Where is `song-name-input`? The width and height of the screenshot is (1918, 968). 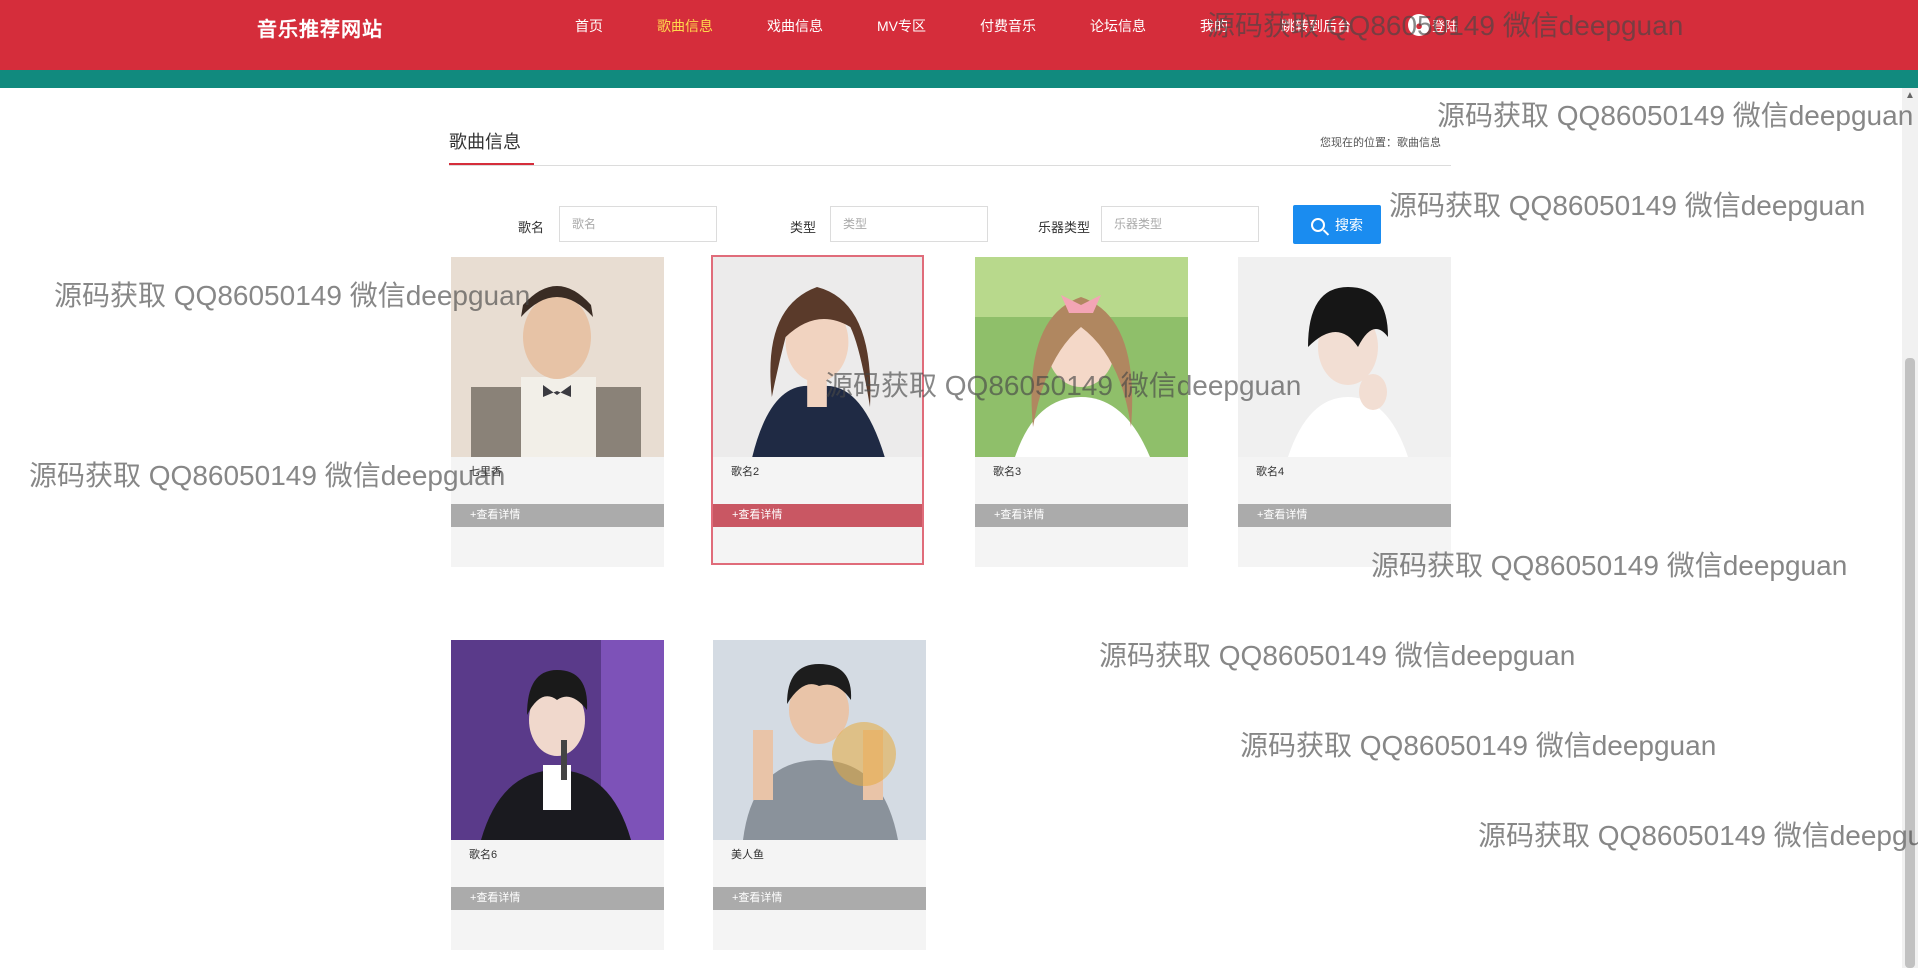 song-name-input is located at coordinates (638, 224).